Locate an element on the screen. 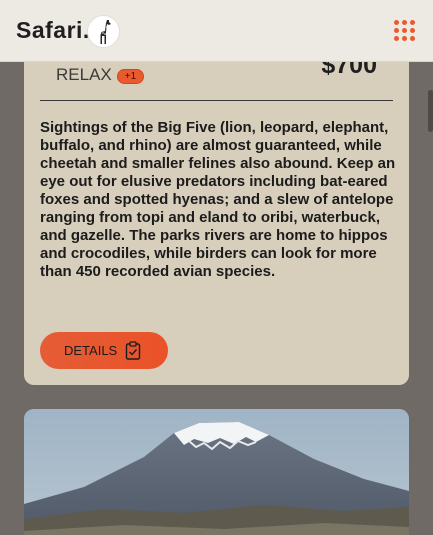 This screenshot has width=433, height=535. tour-tag: RELAX +1 is located at coordinates (100, 75).